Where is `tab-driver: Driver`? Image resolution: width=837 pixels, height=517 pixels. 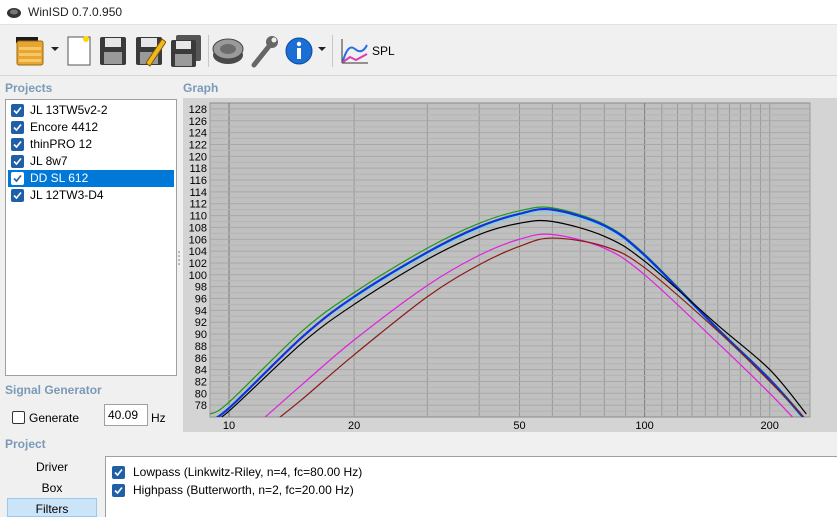
tab-driver: Driver is located at coordinates (52, 466).